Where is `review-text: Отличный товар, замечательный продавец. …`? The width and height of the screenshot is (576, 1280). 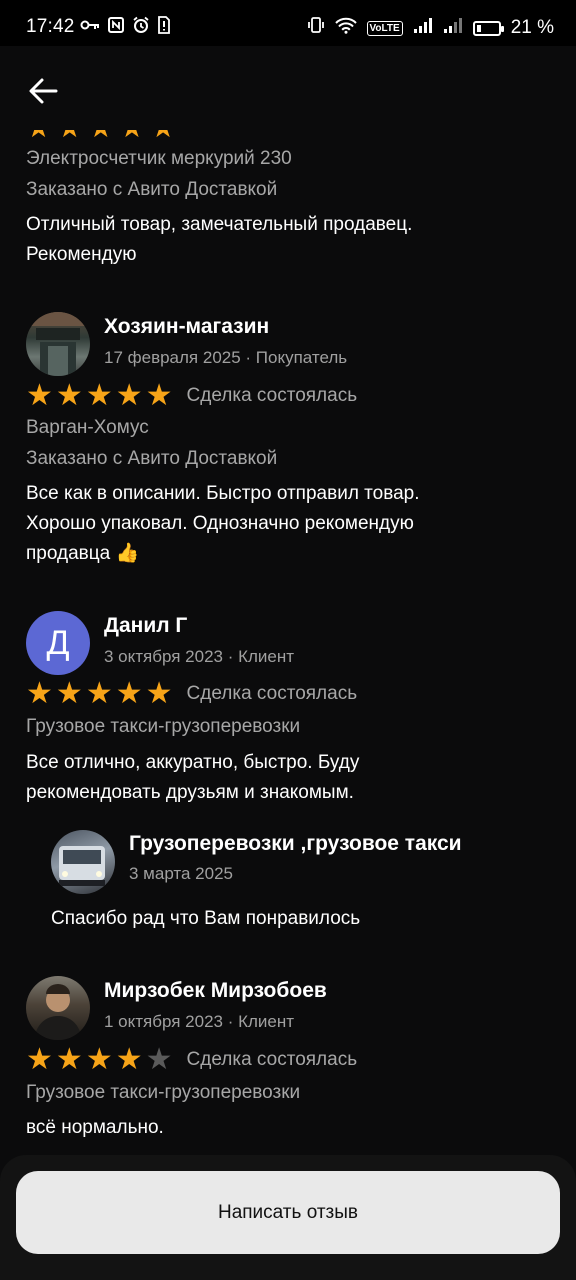
review-text: Отличный товар, замечательный продавец. … is located at coordinates (219, 239).